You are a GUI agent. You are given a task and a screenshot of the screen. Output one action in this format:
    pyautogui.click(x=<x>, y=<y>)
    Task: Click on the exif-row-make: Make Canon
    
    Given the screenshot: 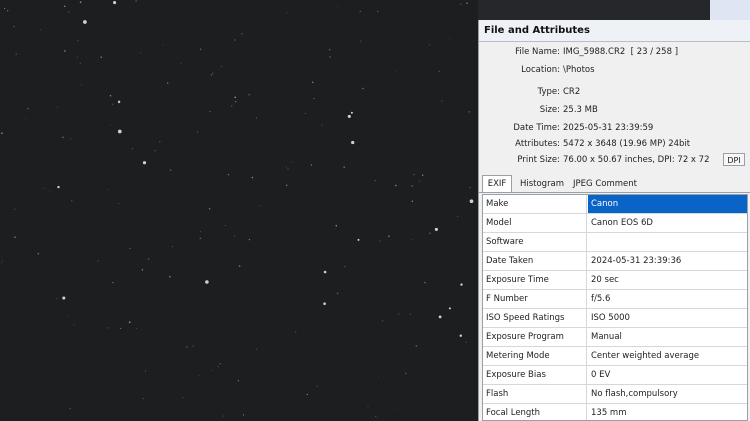 What is the action you would take?
    pyautogui.click(x=615, y=204)
    